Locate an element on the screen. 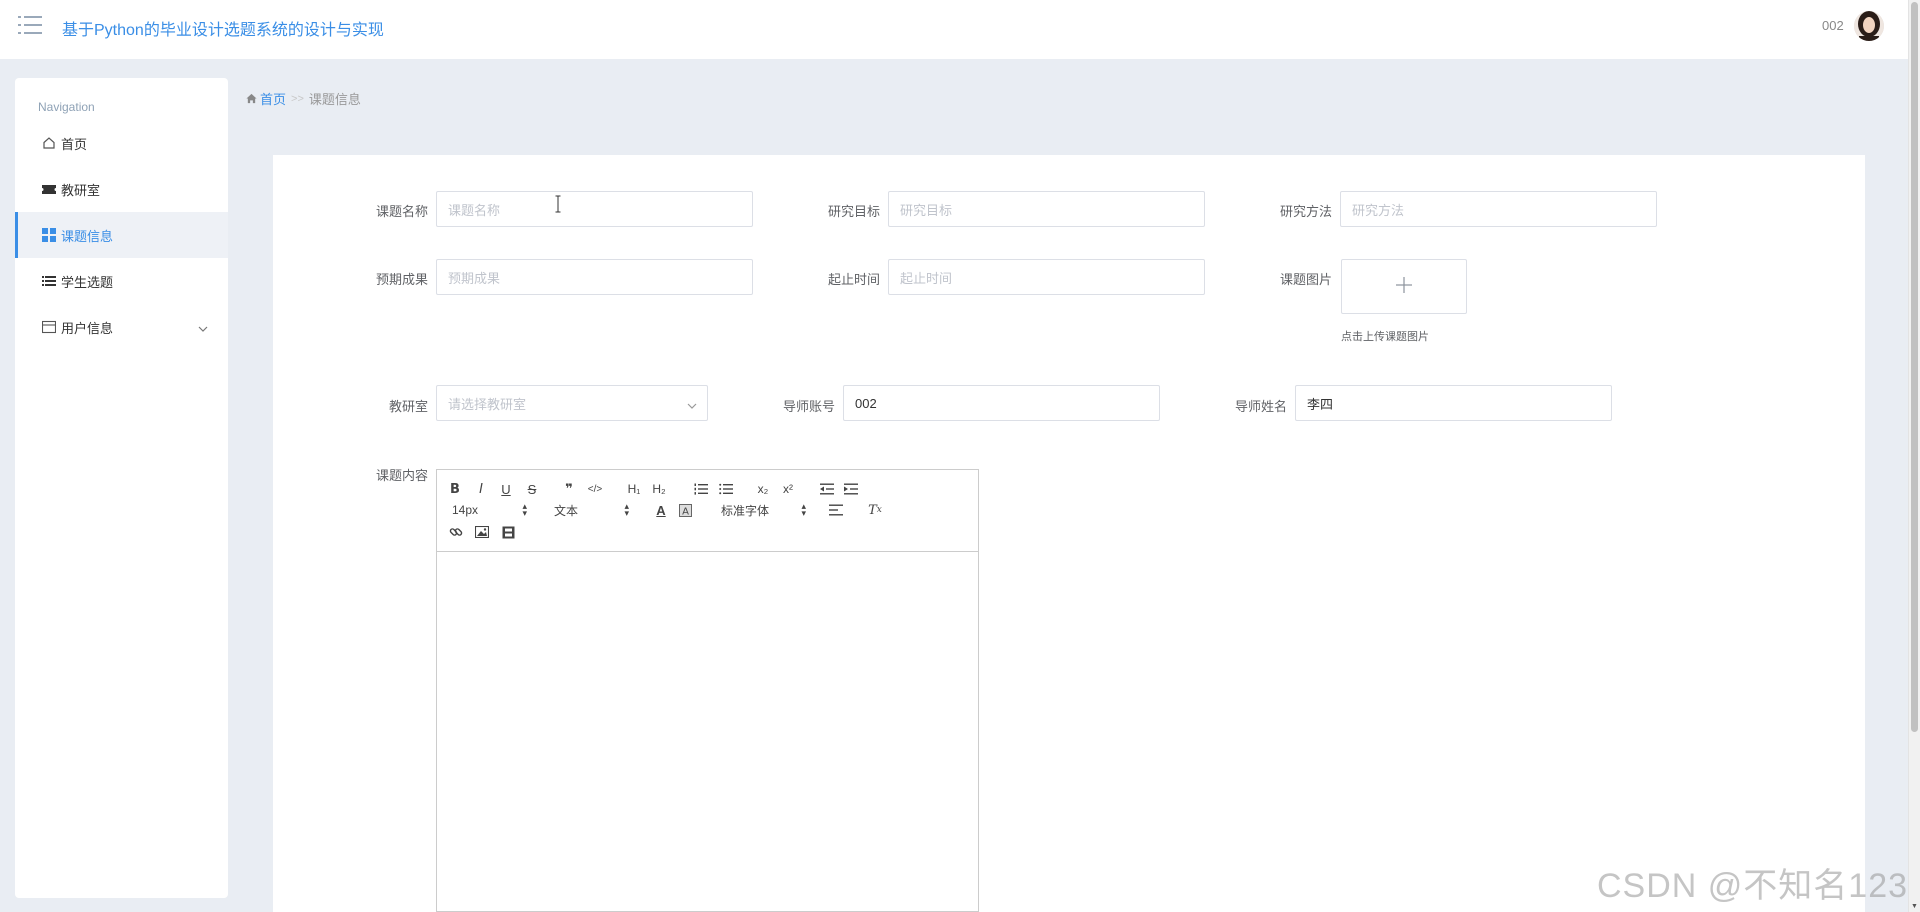  tutor-account-input: 002 is located at coordinates (1001, 403).